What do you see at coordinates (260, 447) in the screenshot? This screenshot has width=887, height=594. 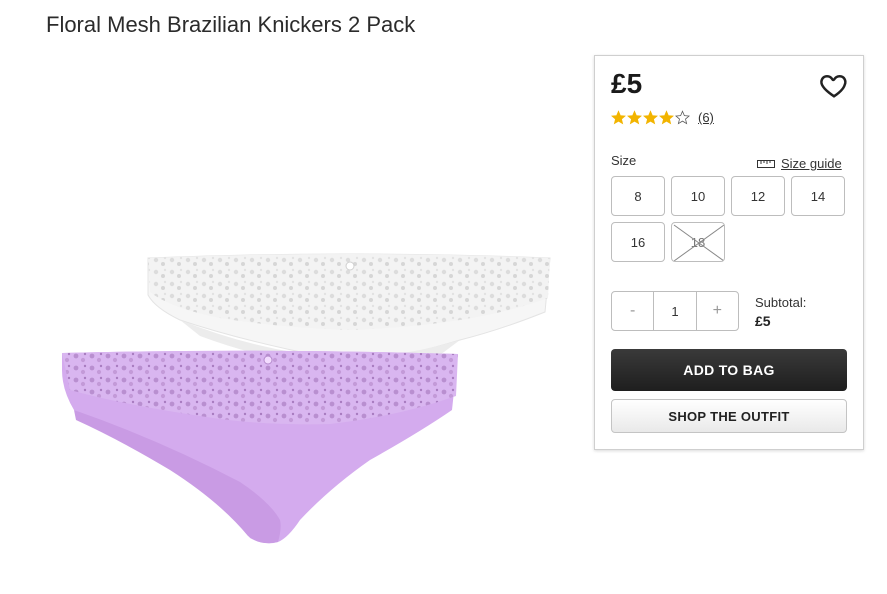 I see `lilac-knickers` at bounding box center [260, 447].